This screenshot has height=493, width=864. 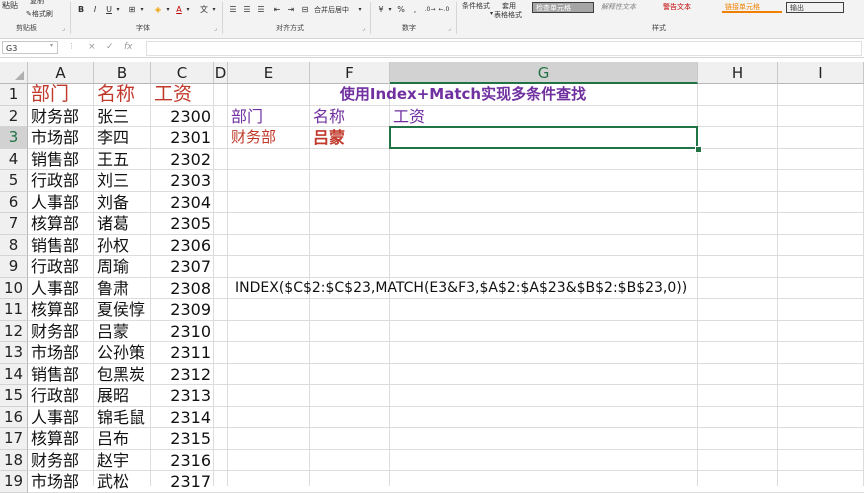 I want to click on style-output: 输出, so click(x=815, y=7).